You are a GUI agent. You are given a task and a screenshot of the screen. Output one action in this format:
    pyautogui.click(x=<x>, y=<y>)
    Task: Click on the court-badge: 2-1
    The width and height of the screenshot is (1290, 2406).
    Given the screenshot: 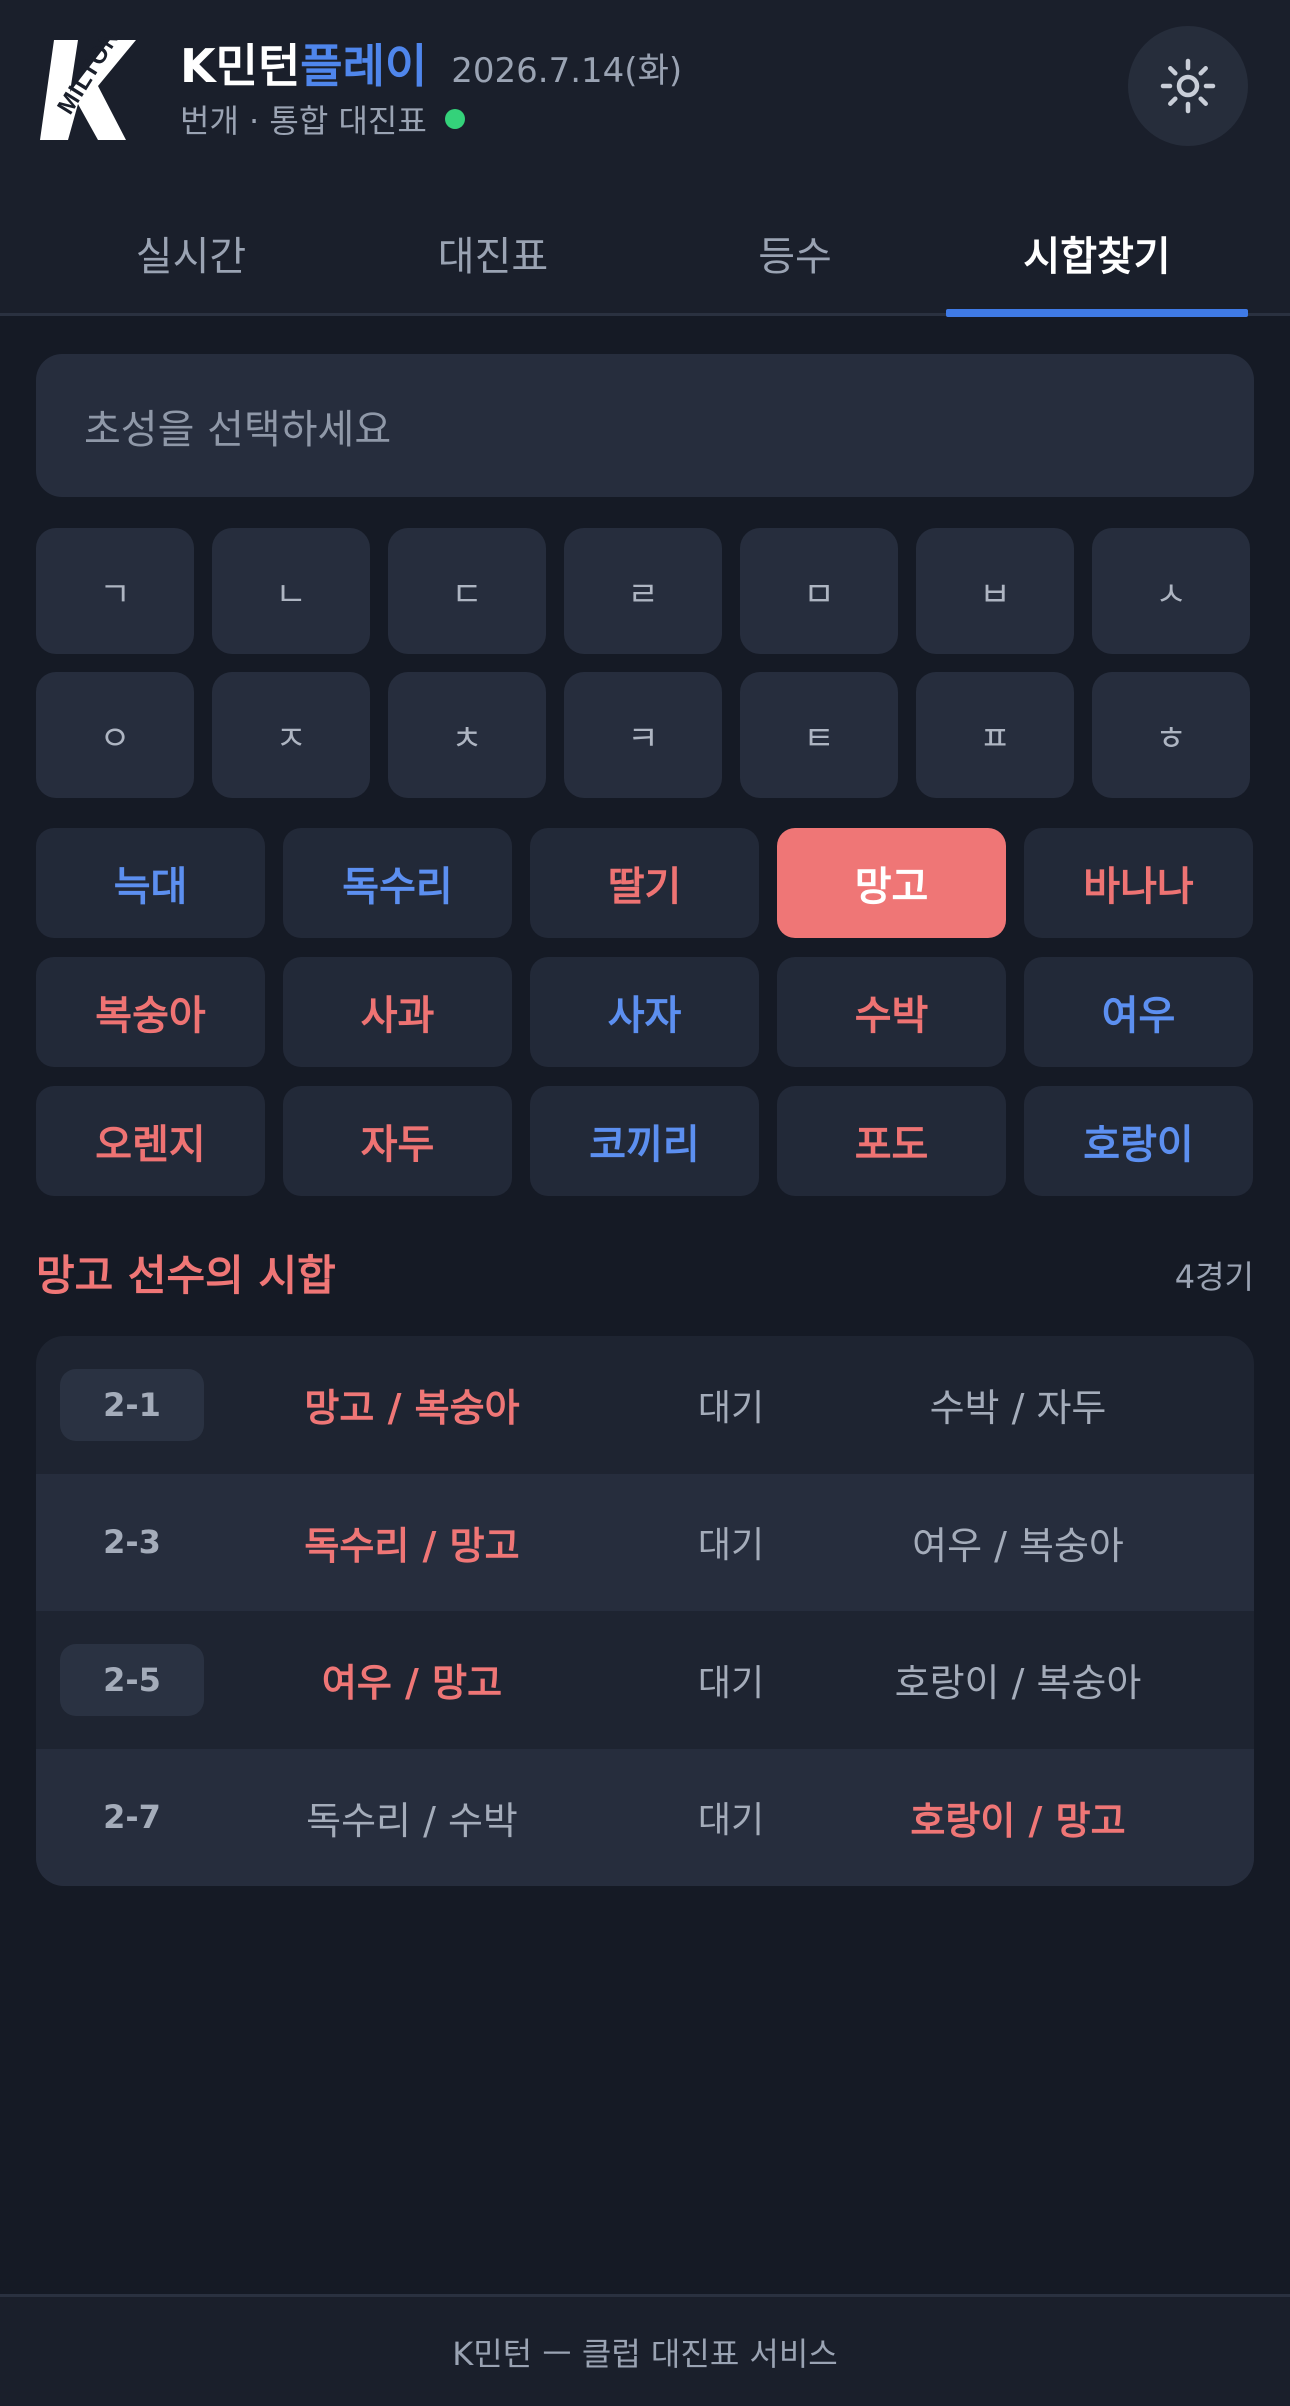 What is the action you would take?
    pyautogui.click(x=132, y=1404)
    